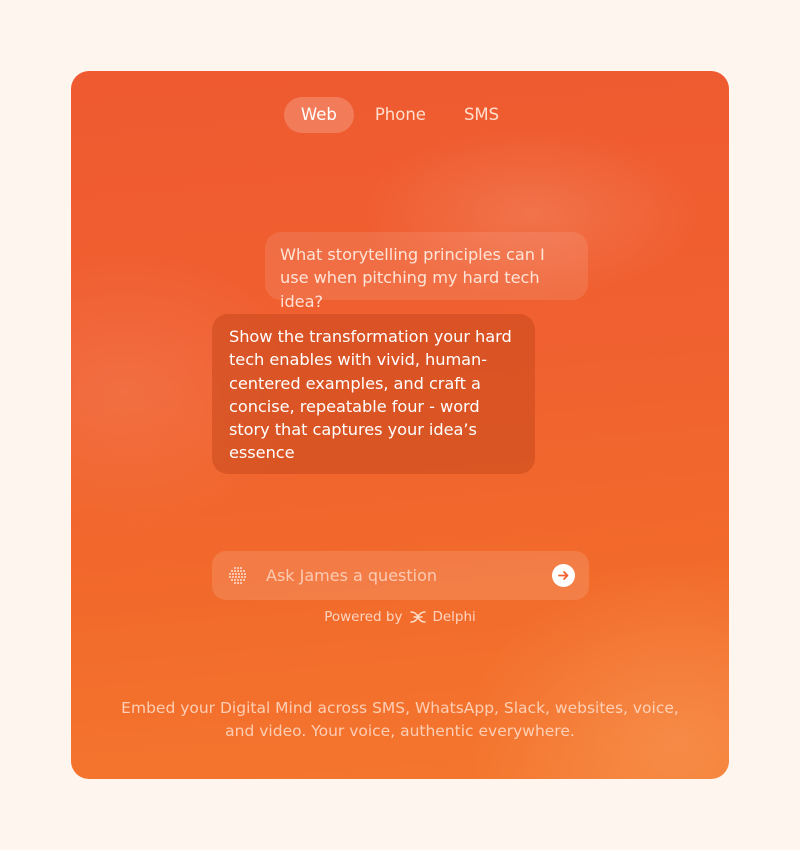 This screenshot has height=850, width=800. I want to click on powered-by-label: Powered by, so click(363, 617).